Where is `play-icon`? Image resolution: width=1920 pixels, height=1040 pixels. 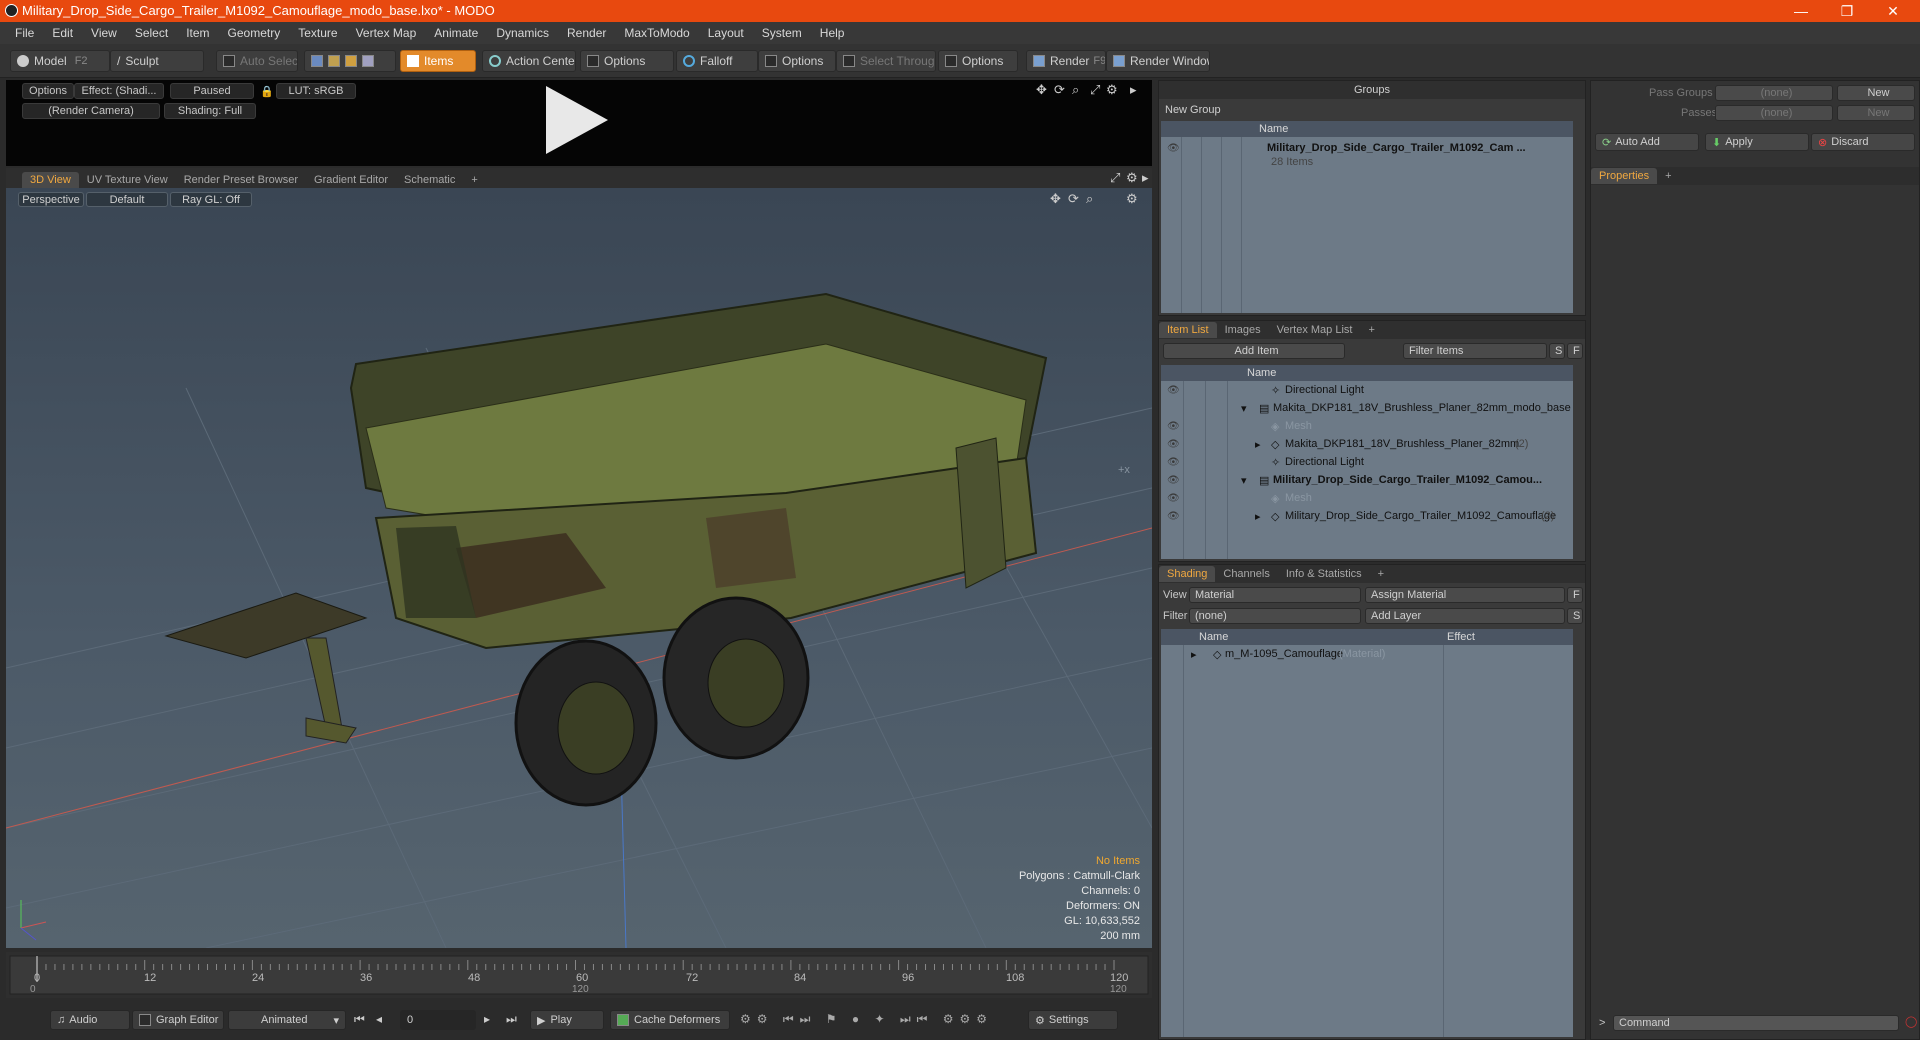
play-icon is located at coordinates (577, 120).